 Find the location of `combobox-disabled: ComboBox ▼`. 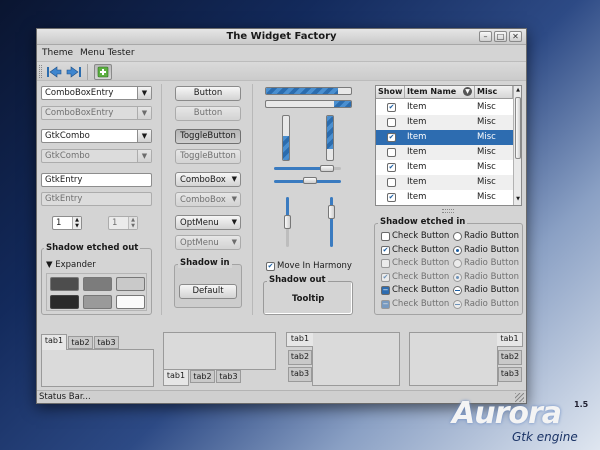

combobox-disabled: ComboBox ▼ is located at coordinates (208, 199).